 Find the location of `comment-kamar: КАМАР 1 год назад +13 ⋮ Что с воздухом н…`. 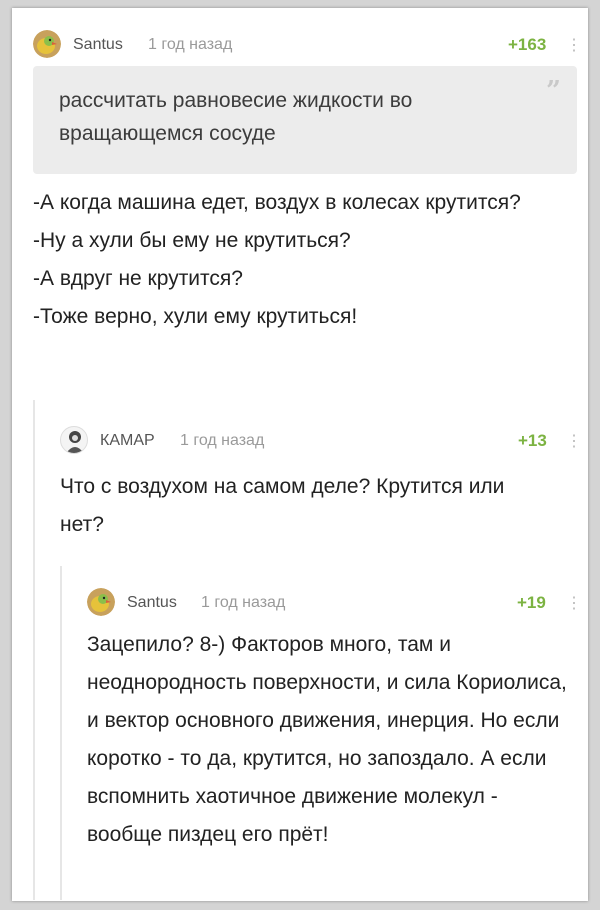

comment-kamar: КАМАР 1 год назад +13 ⋮ Что с воздухом н… is located at coordinates (321, 496).